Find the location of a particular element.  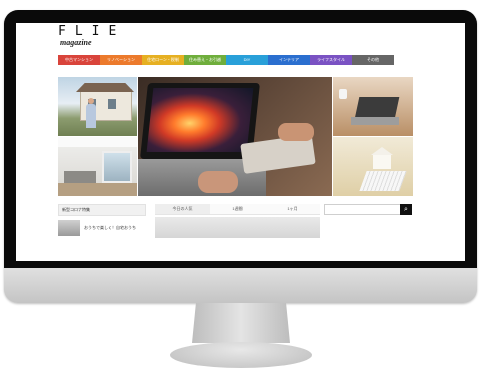

nav-item-interior: インテリア is located at coordinates (289, 60).